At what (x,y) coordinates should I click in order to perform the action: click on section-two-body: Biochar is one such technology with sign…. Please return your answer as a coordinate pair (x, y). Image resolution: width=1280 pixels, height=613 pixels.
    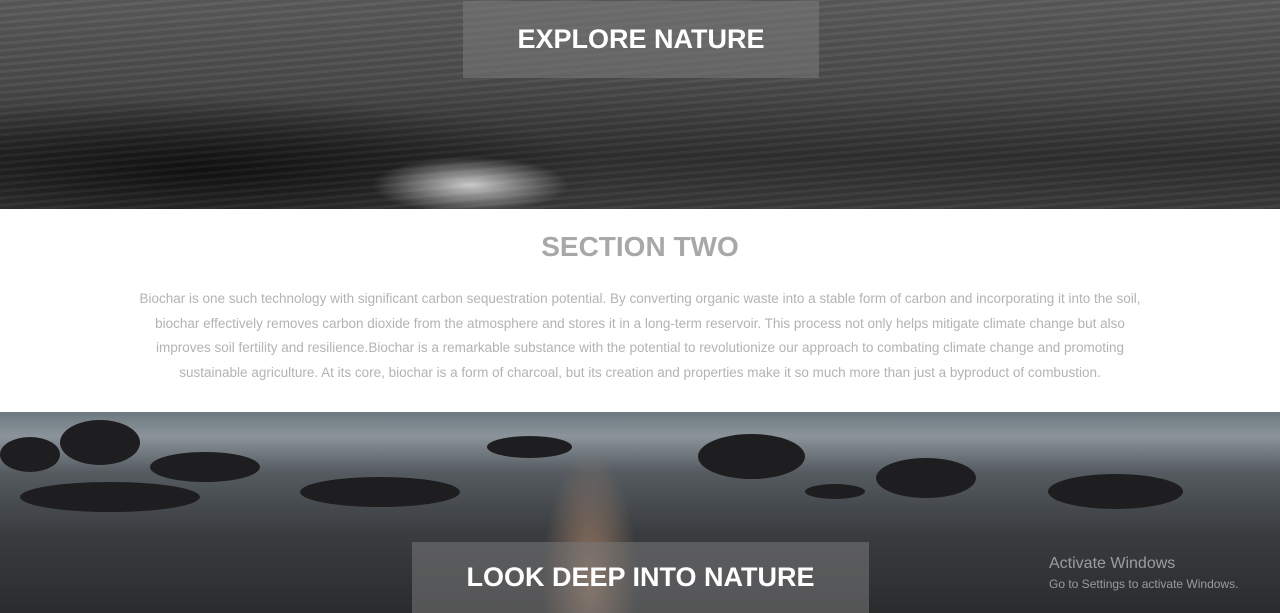
    Looking at the image, I should click on (640, 335).